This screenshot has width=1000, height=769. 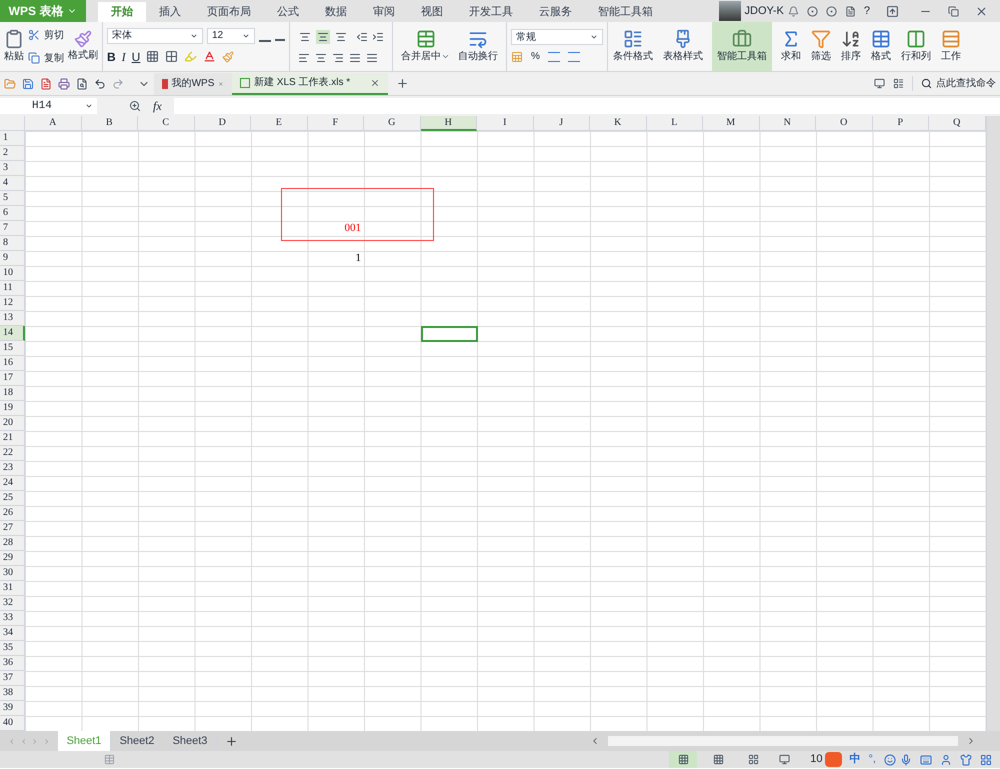 What do you see at coordinates (12, 528) in the screenshot?
I see `row-header: 27` at bounding box center [12, 528].